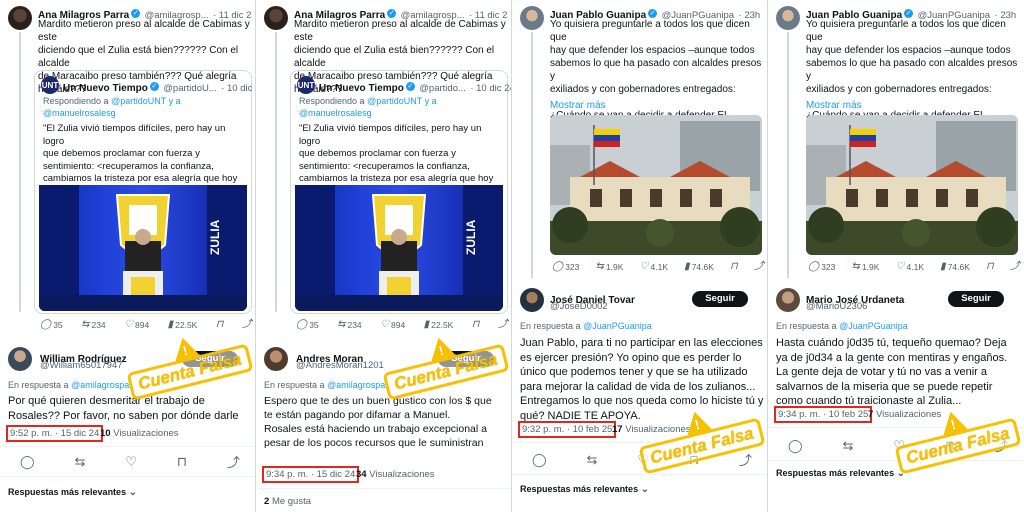 This screenshot has height=512, width=1024. I want to click on reply-author-handle: @William65017947, so click(81, 365).